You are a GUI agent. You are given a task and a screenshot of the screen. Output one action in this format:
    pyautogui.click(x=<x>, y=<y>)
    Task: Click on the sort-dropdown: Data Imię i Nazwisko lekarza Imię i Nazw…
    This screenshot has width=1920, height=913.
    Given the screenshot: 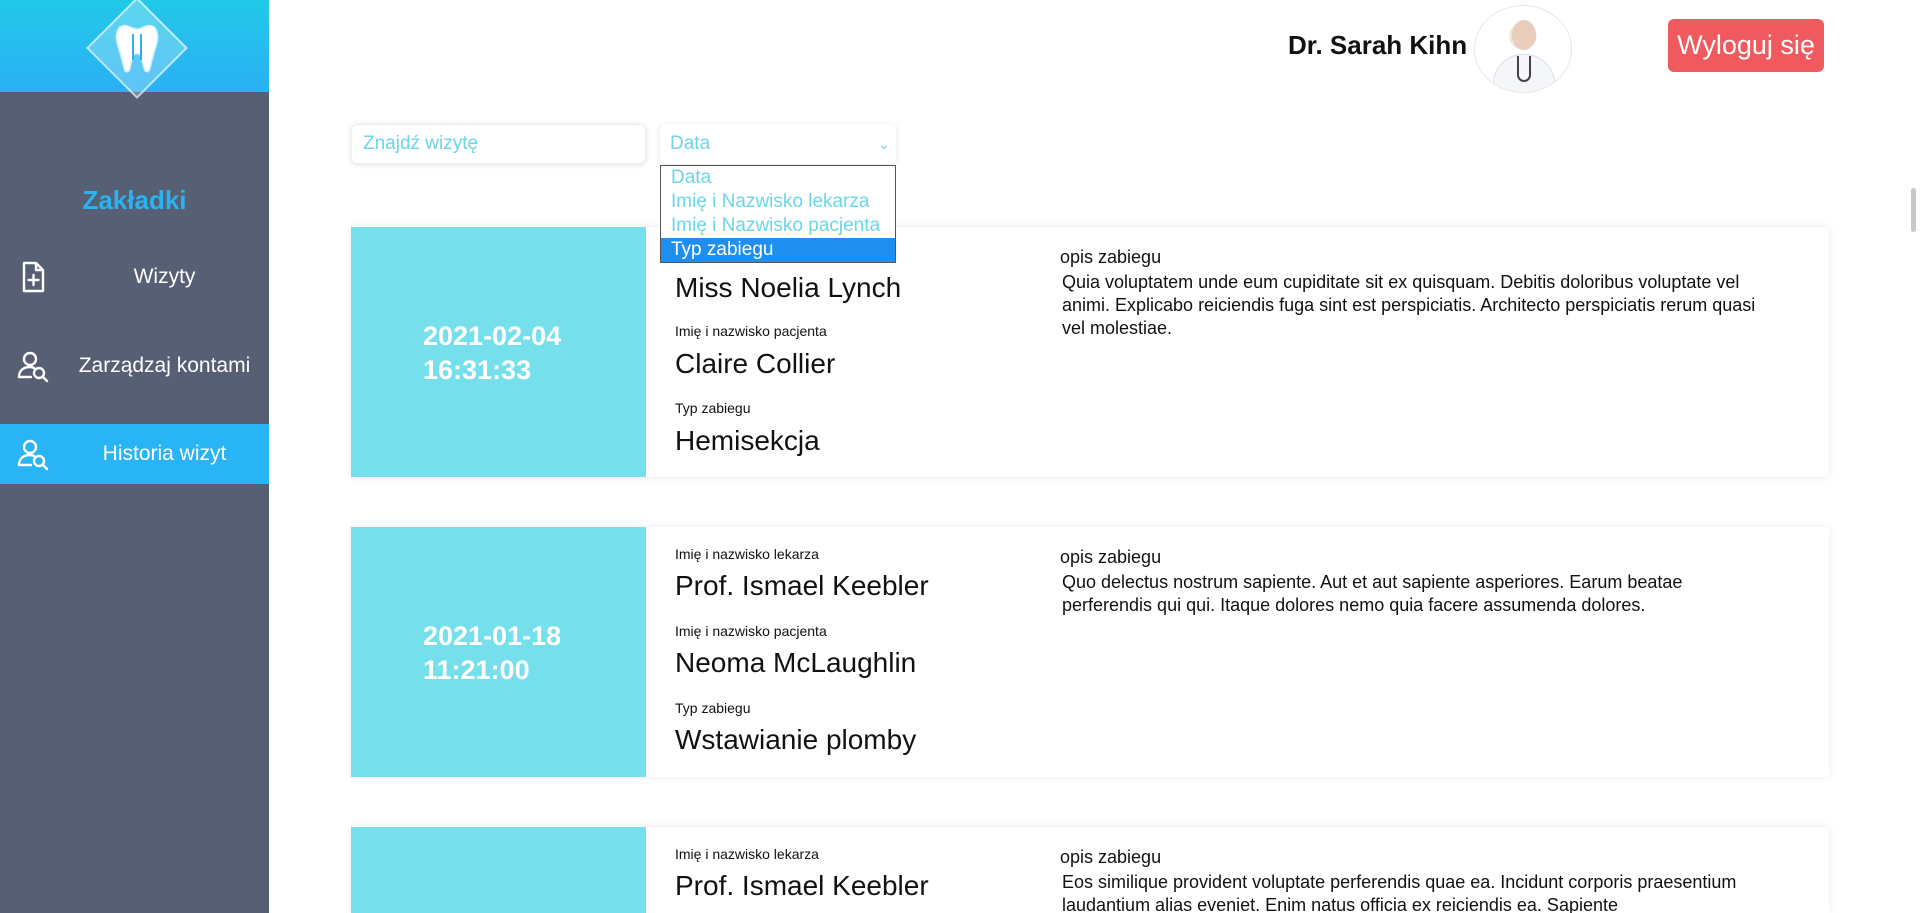 What is the action you would take?
    pyautogui.click(x=778, y=214)
    